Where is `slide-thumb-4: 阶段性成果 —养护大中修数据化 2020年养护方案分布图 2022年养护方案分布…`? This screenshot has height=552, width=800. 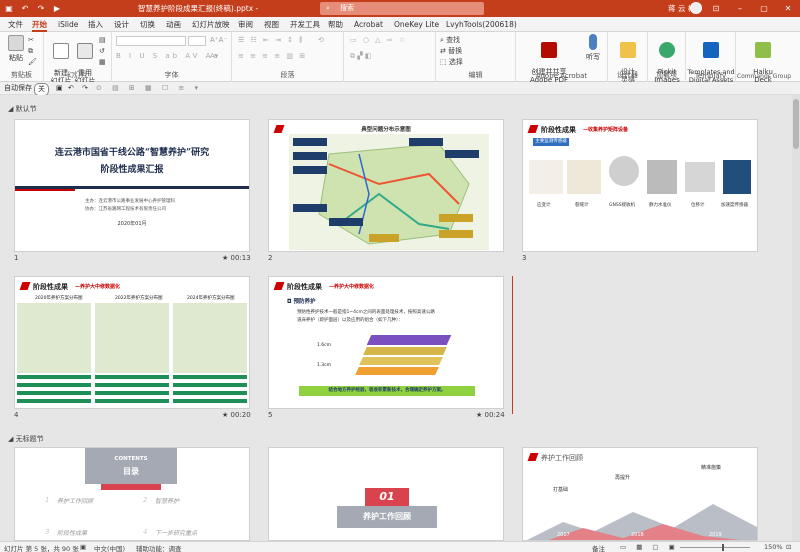
slide-thumb-4: 阶段性成果 —养护大中修数据化 2020年养护方案分布图 2022年养护方案分布… is located at coordinates (132, 342).